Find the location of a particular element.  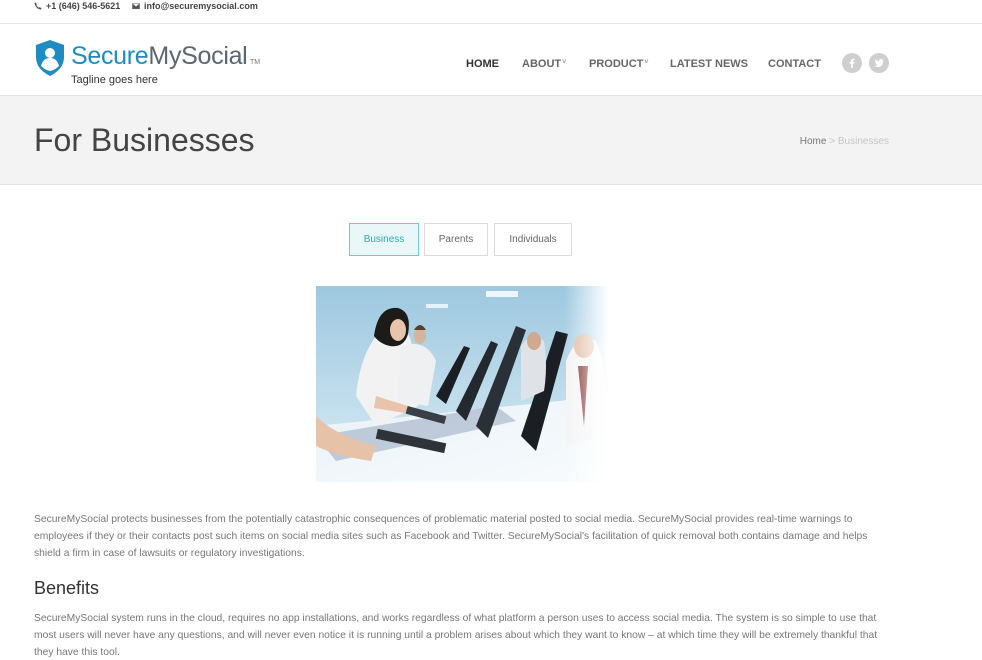

breadcrumb-home-link: Home is located at coordinates (813, 141).